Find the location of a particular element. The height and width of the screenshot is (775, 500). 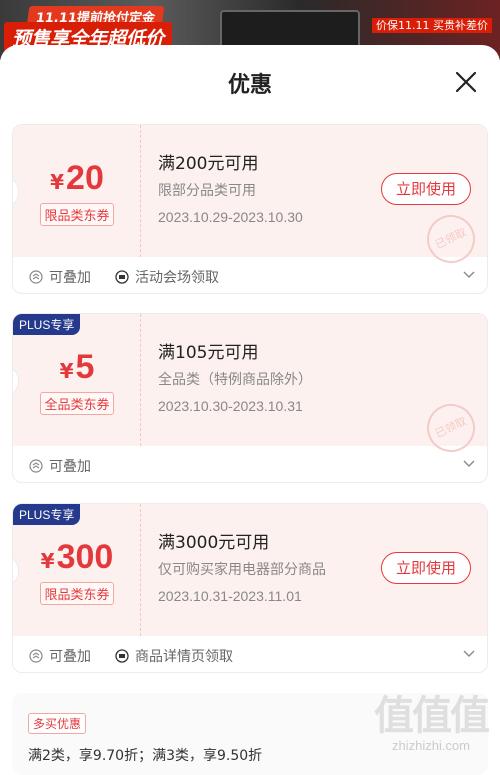

coupon-amount: ¥20 is located at coordinates (77, 178).